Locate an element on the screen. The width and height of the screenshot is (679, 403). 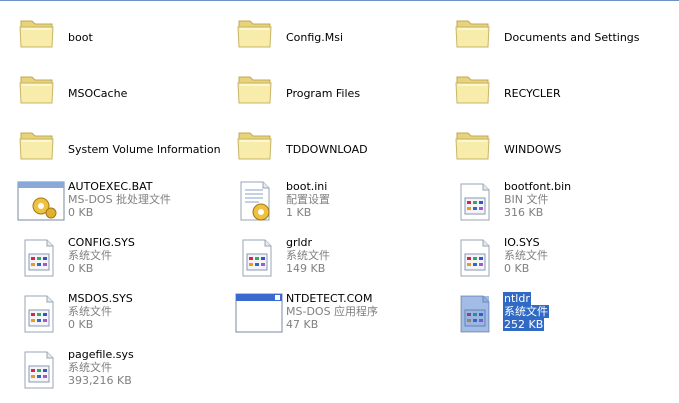
file-item-boot-ini: boot.ini 配置设置 1 KB is located at coordinates (340, 206).